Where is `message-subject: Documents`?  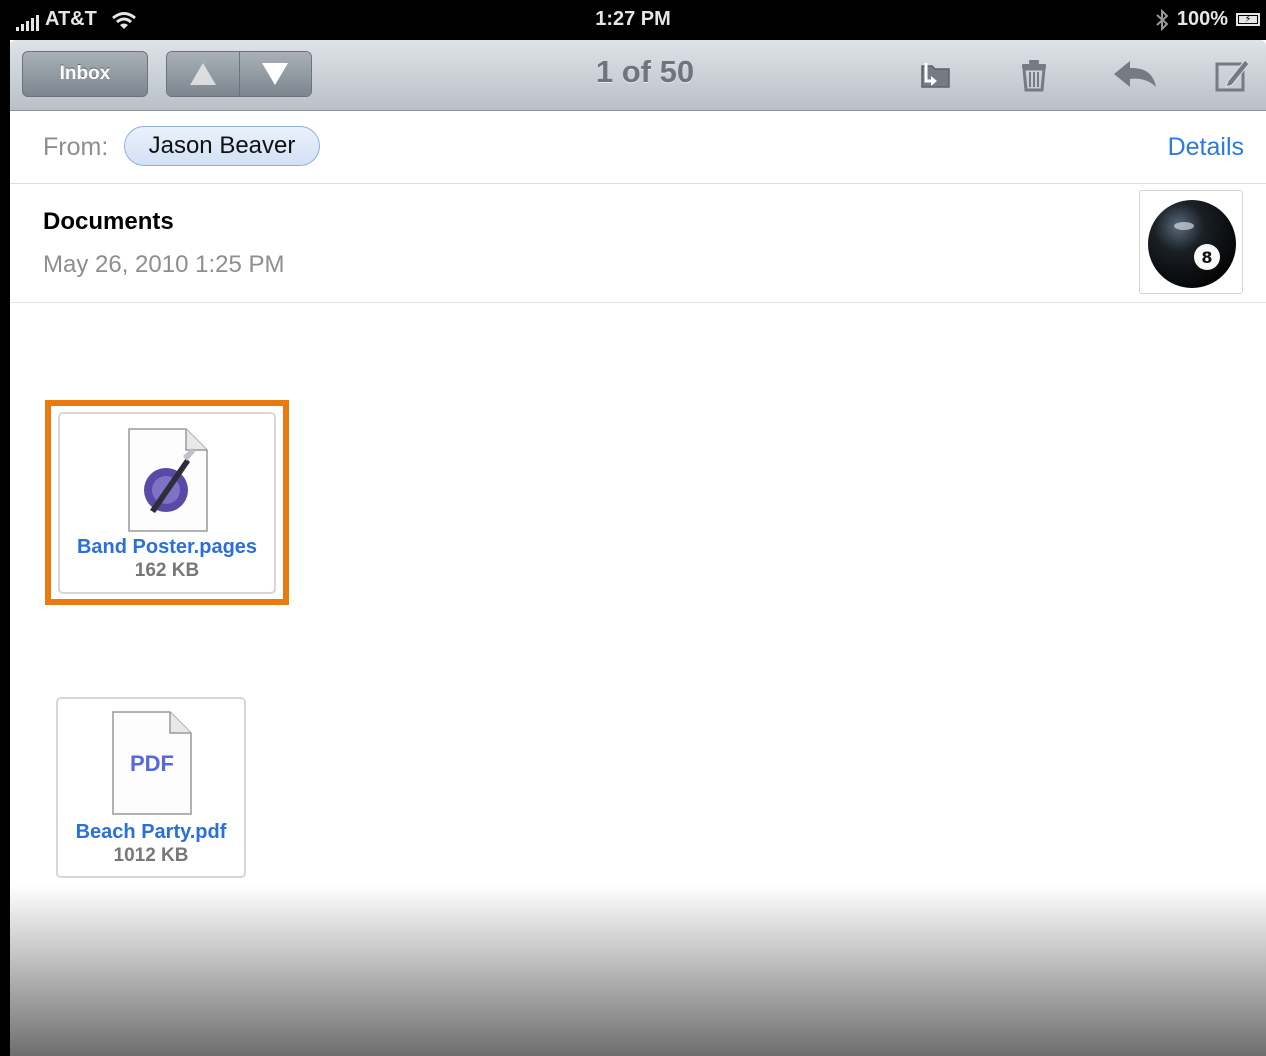 message-subject: Documents is located at coordinates (108, 221).